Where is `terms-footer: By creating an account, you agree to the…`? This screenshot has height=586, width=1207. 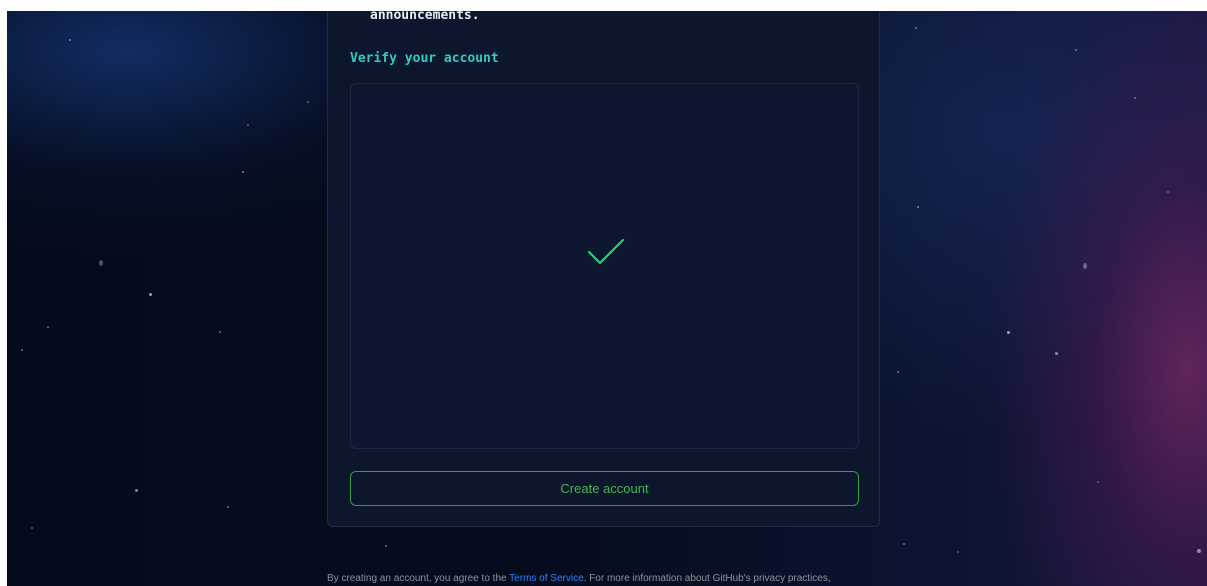
terms-footer: By creating an account, you agree to the… is located at coordinates (579, 578).